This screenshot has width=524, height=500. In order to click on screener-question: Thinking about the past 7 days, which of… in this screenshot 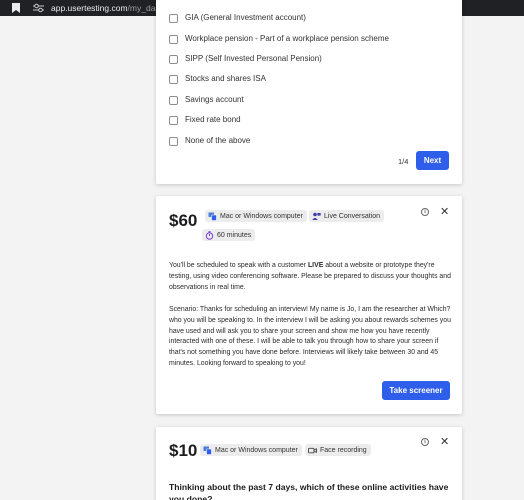, I will do `click(309, 491)`.